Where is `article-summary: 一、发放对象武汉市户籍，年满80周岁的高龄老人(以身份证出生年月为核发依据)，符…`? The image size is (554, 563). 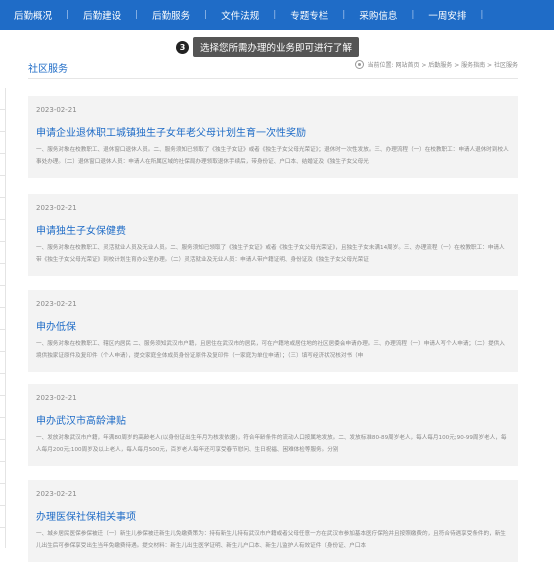 article-summary: 一、发放对象武汉市户籍，年满80周岁的高龄老人(以身份证出生年月为核发依据)，符… is located at coordinates (271, 444).